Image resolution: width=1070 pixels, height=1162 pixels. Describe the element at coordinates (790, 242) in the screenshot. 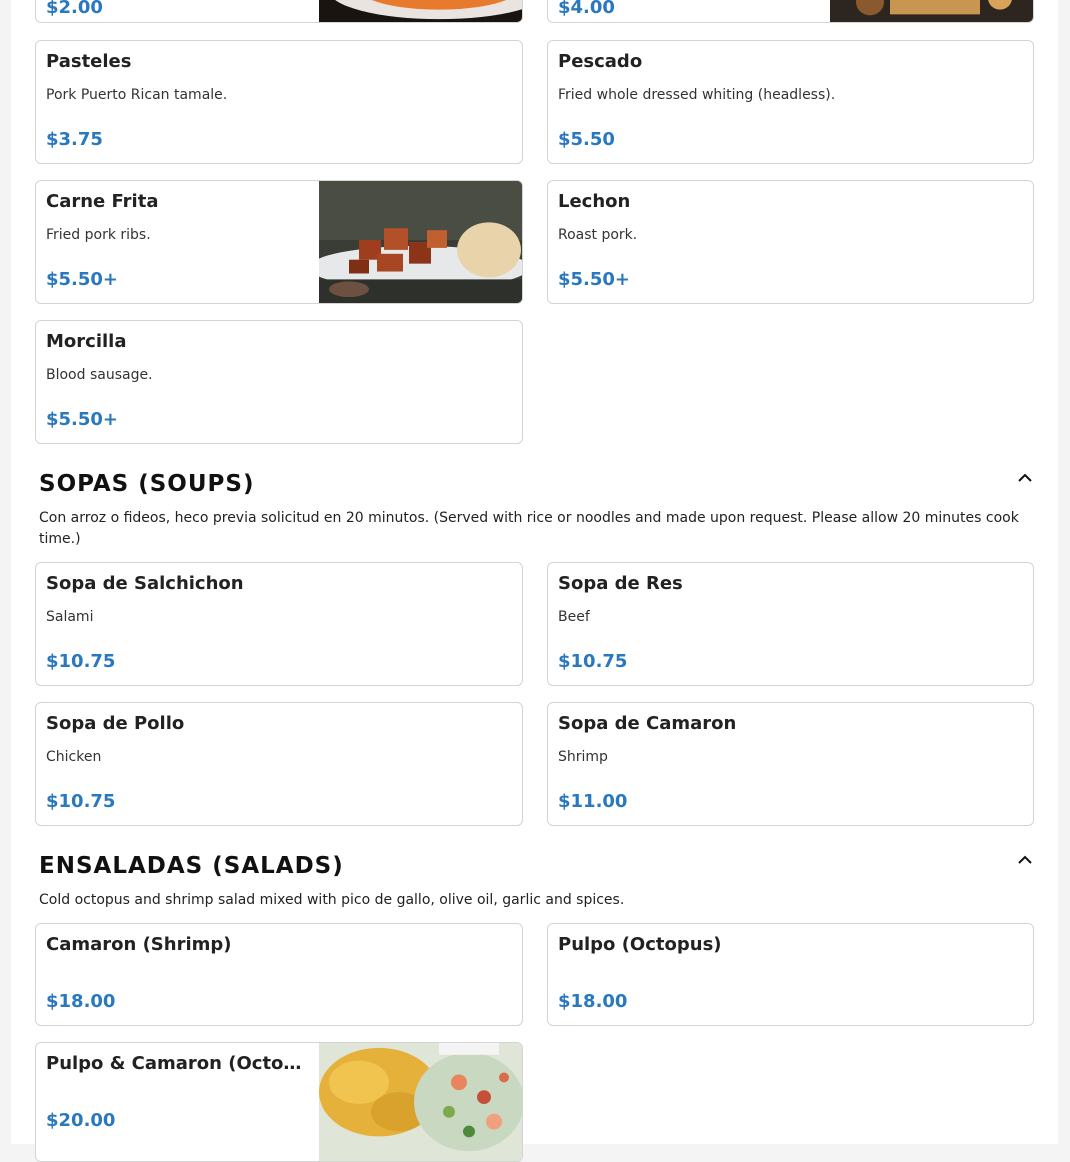

I see `menu-item-card: Lechon Roast pork. $5.50+` at that location.